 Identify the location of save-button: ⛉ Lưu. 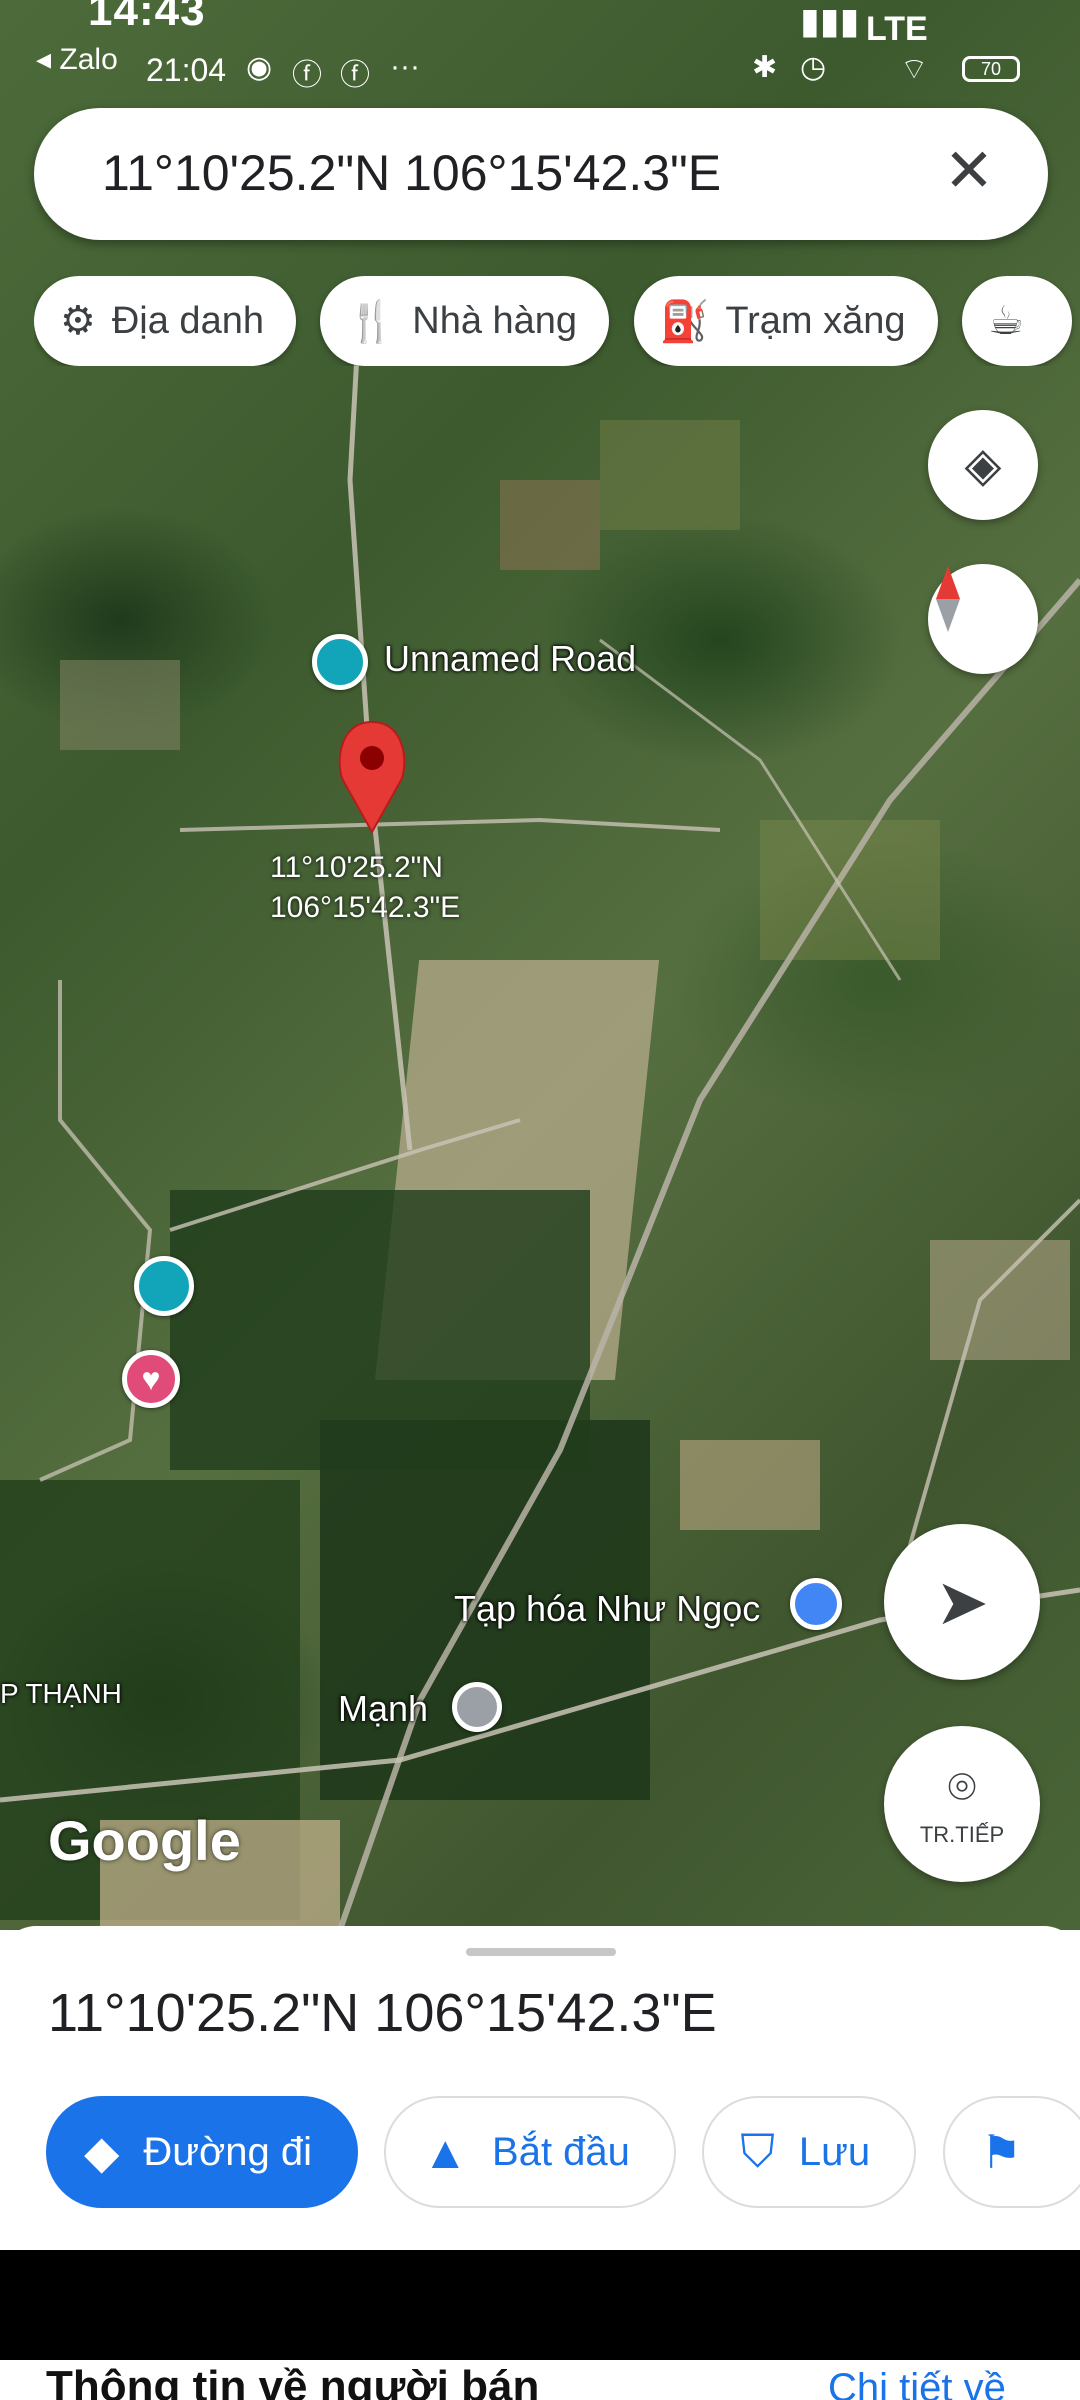
(809, 2152).